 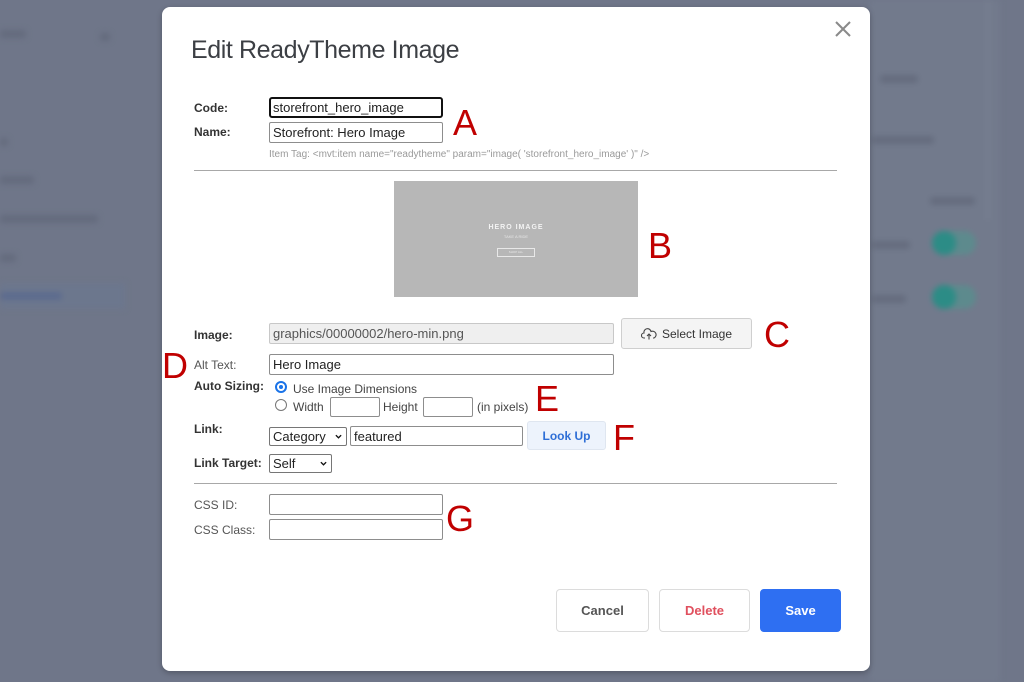 I want to click on cancel-button: Cancel, so click(x=602, y=610).